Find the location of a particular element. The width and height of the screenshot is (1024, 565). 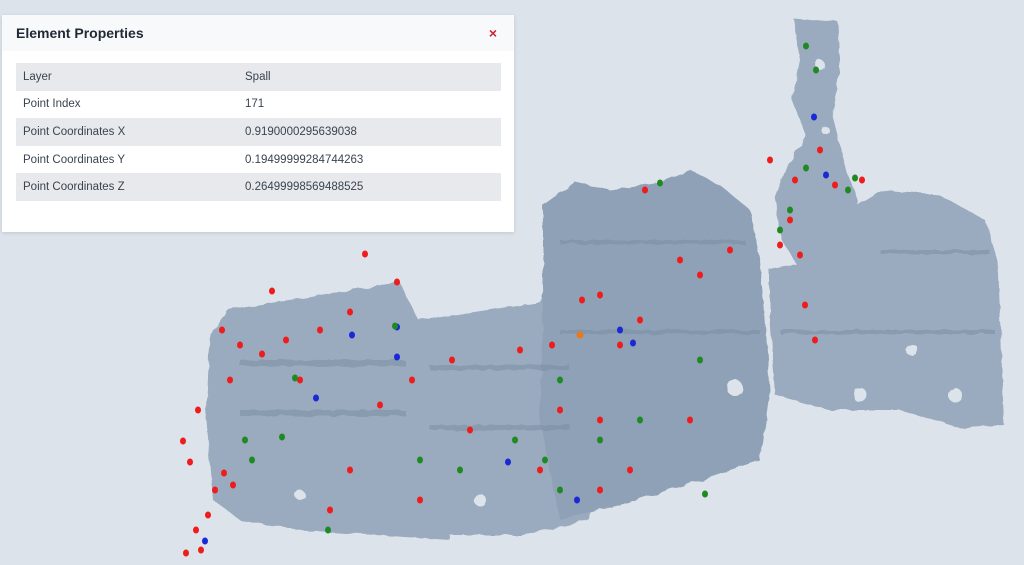

property-label: Layer is located at coordinates (37, 76).